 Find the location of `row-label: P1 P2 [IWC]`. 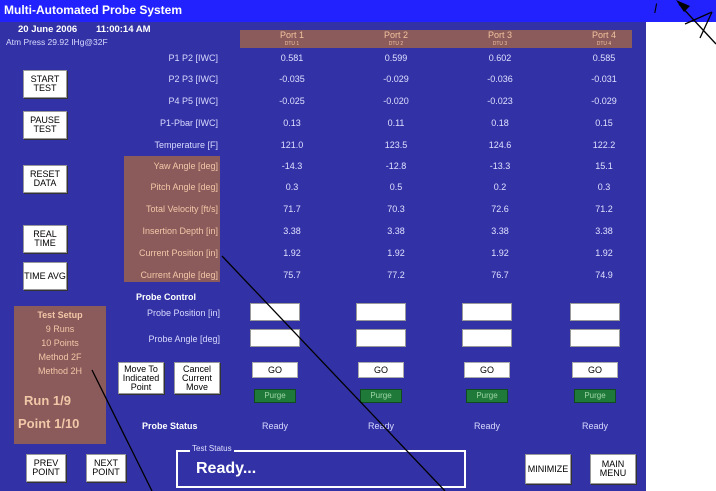

row-label: P1 P2 [IWC] is located at coordinates (193, 58).